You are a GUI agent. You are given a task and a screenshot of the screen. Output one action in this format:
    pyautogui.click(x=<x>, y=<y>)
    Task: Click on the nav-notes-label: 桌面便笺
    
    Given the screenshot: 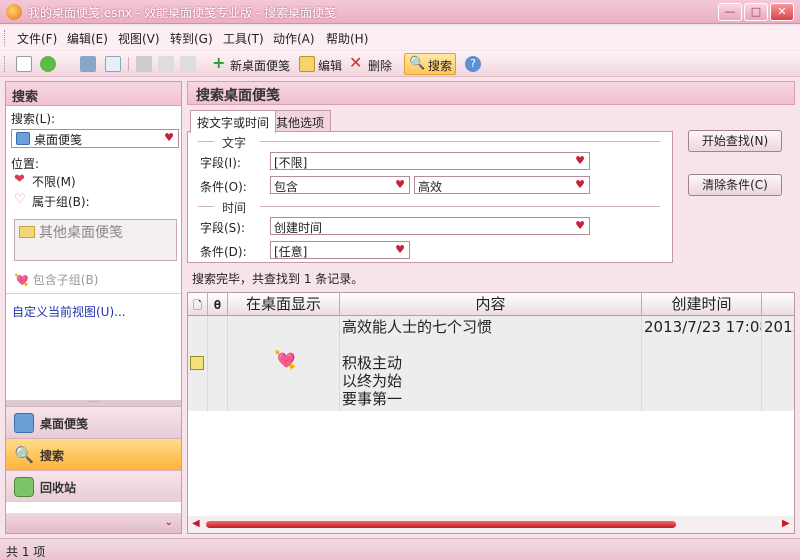 What is the action you would take?
    pyautogui.click(x=64, y=424)
    